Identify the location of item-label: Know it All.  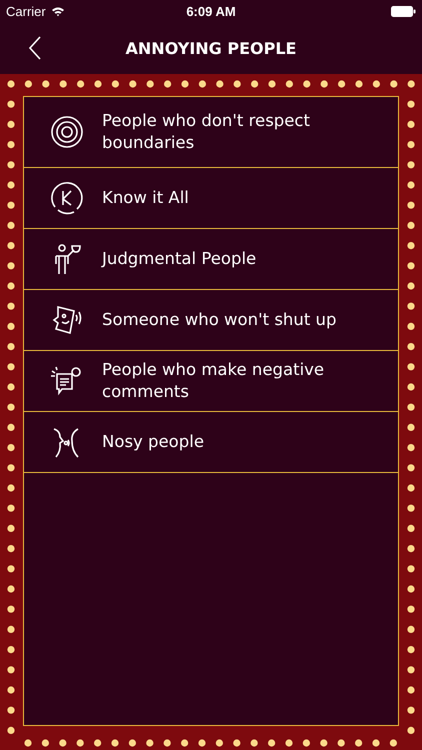
(145, 198).